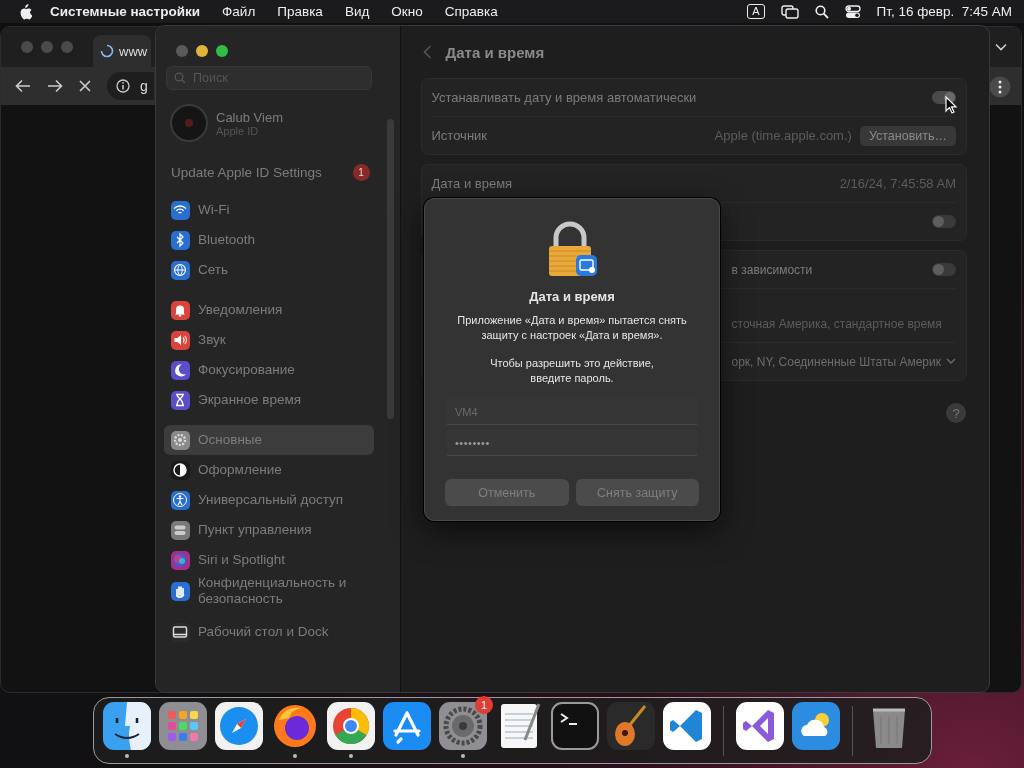 The height and width of the screenshot is (768, 1024). What do you see at coordinates (951, 105) in the screenshot?
I see `mouse-pointer-icon` at bounding box center [951, 105].